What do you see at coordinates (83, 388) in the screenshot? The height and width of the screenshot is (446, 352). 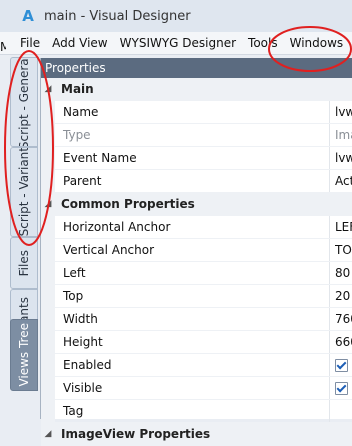 I see `property-name: Visible` at bounding box center [83, 388].